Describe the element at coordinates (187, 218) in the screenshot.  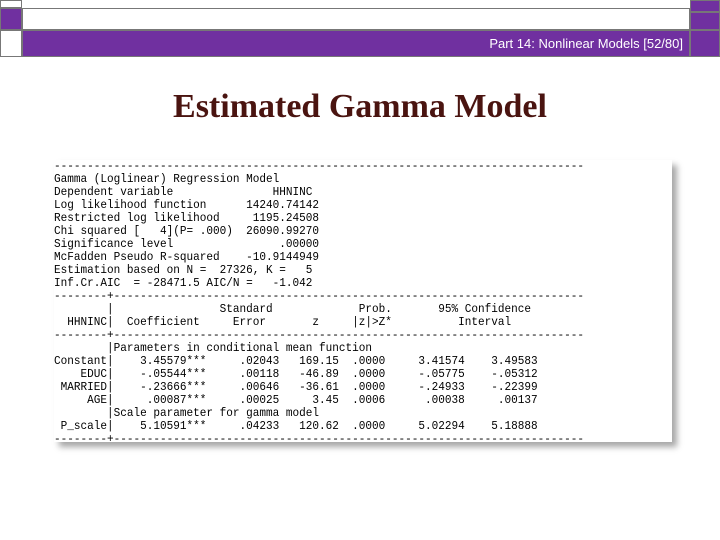
I see `output-line: Restricted log likelihood 1195.24508` at that location.